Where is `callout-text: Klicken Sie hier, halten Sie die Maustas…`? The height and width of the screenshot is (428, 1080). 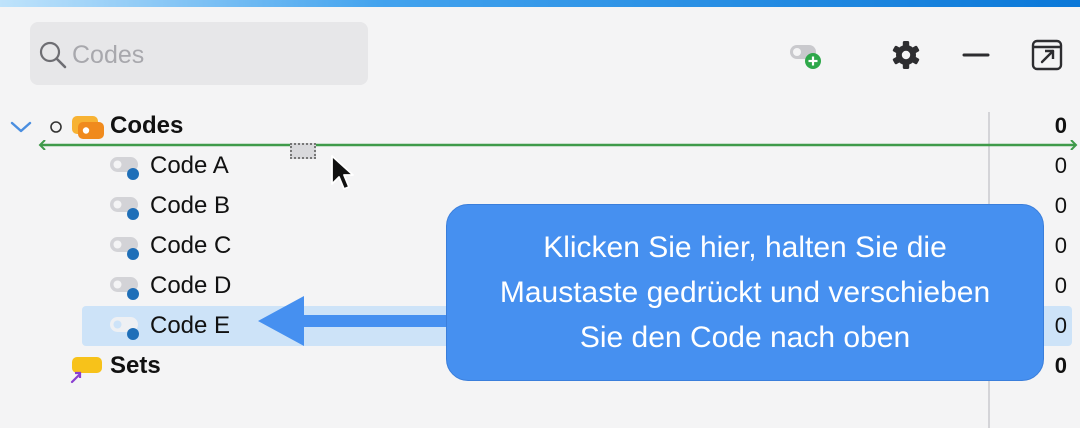 callout-text: Klicken Sie hier, halten Sie die Maustas… is located at coordinates (745, 292).